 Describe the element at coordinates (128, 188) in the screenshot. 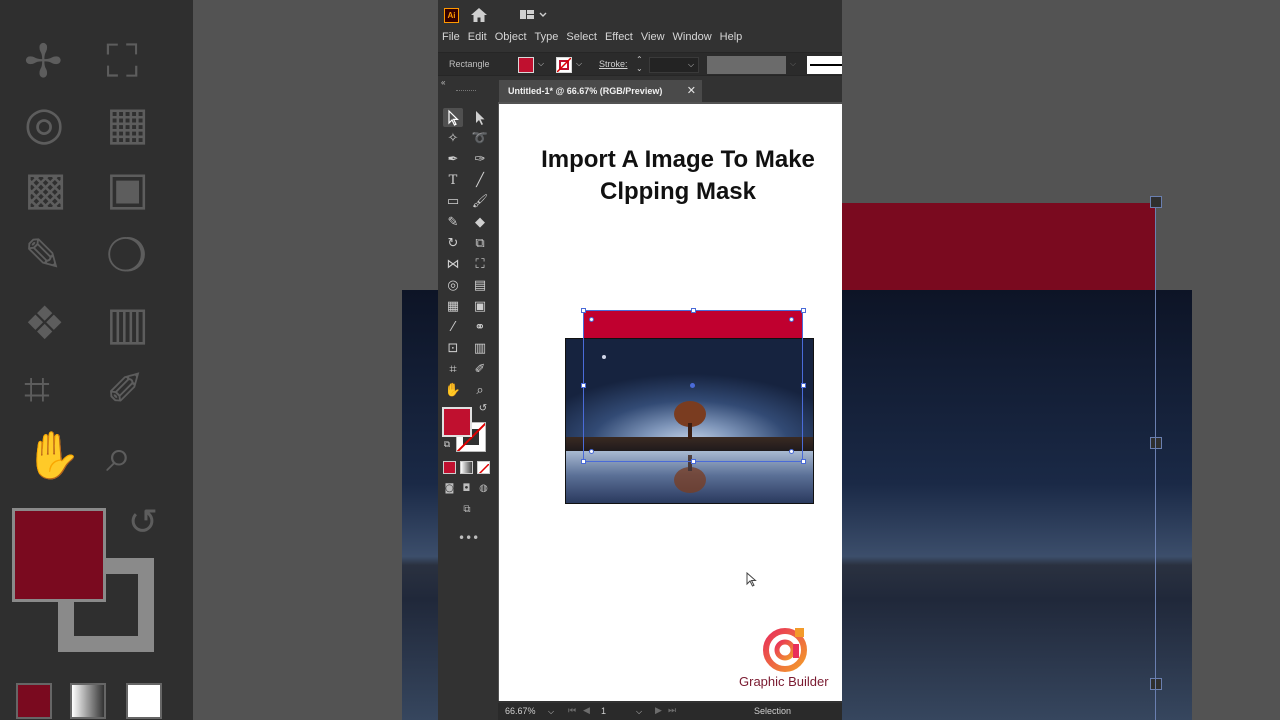

I see `bg-gradient-icon: ▣` at that location.